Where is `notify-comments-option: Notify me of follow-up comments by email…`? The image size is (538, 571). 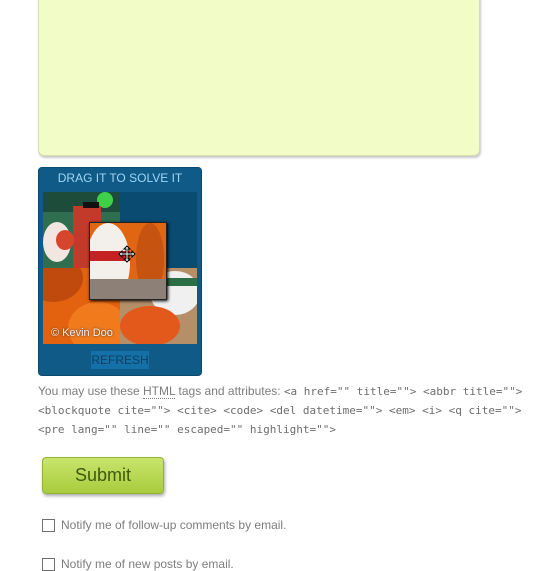 notify-comments-option: Notify me of follow-up comments by email… is located at coordinates (164, 525).